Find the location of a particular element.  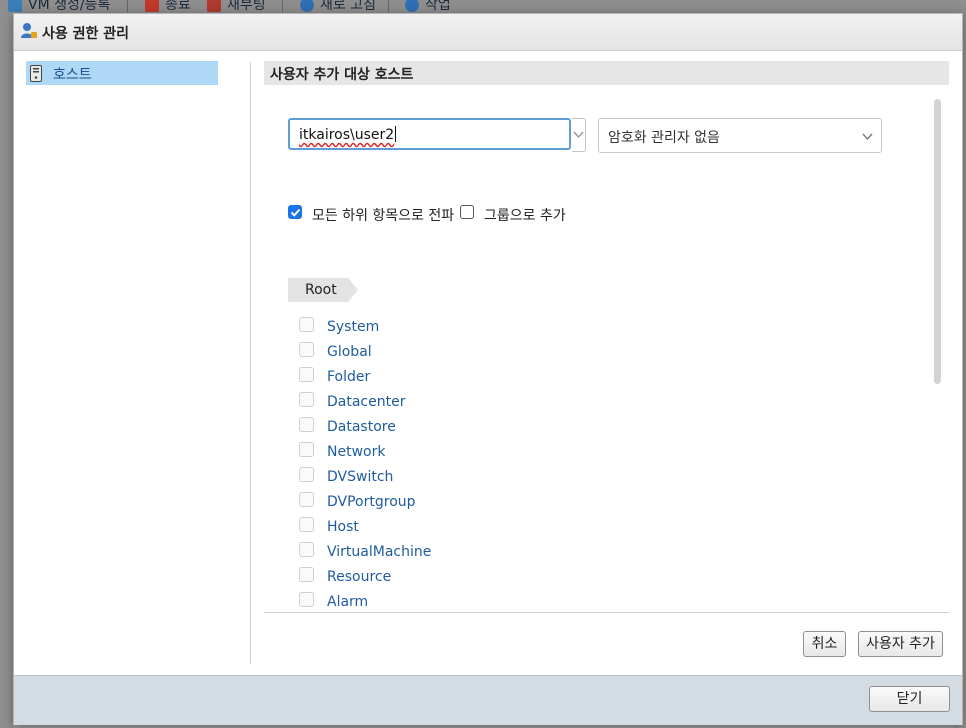

privilege-label: Alarm is located at coordinates (348, 602).